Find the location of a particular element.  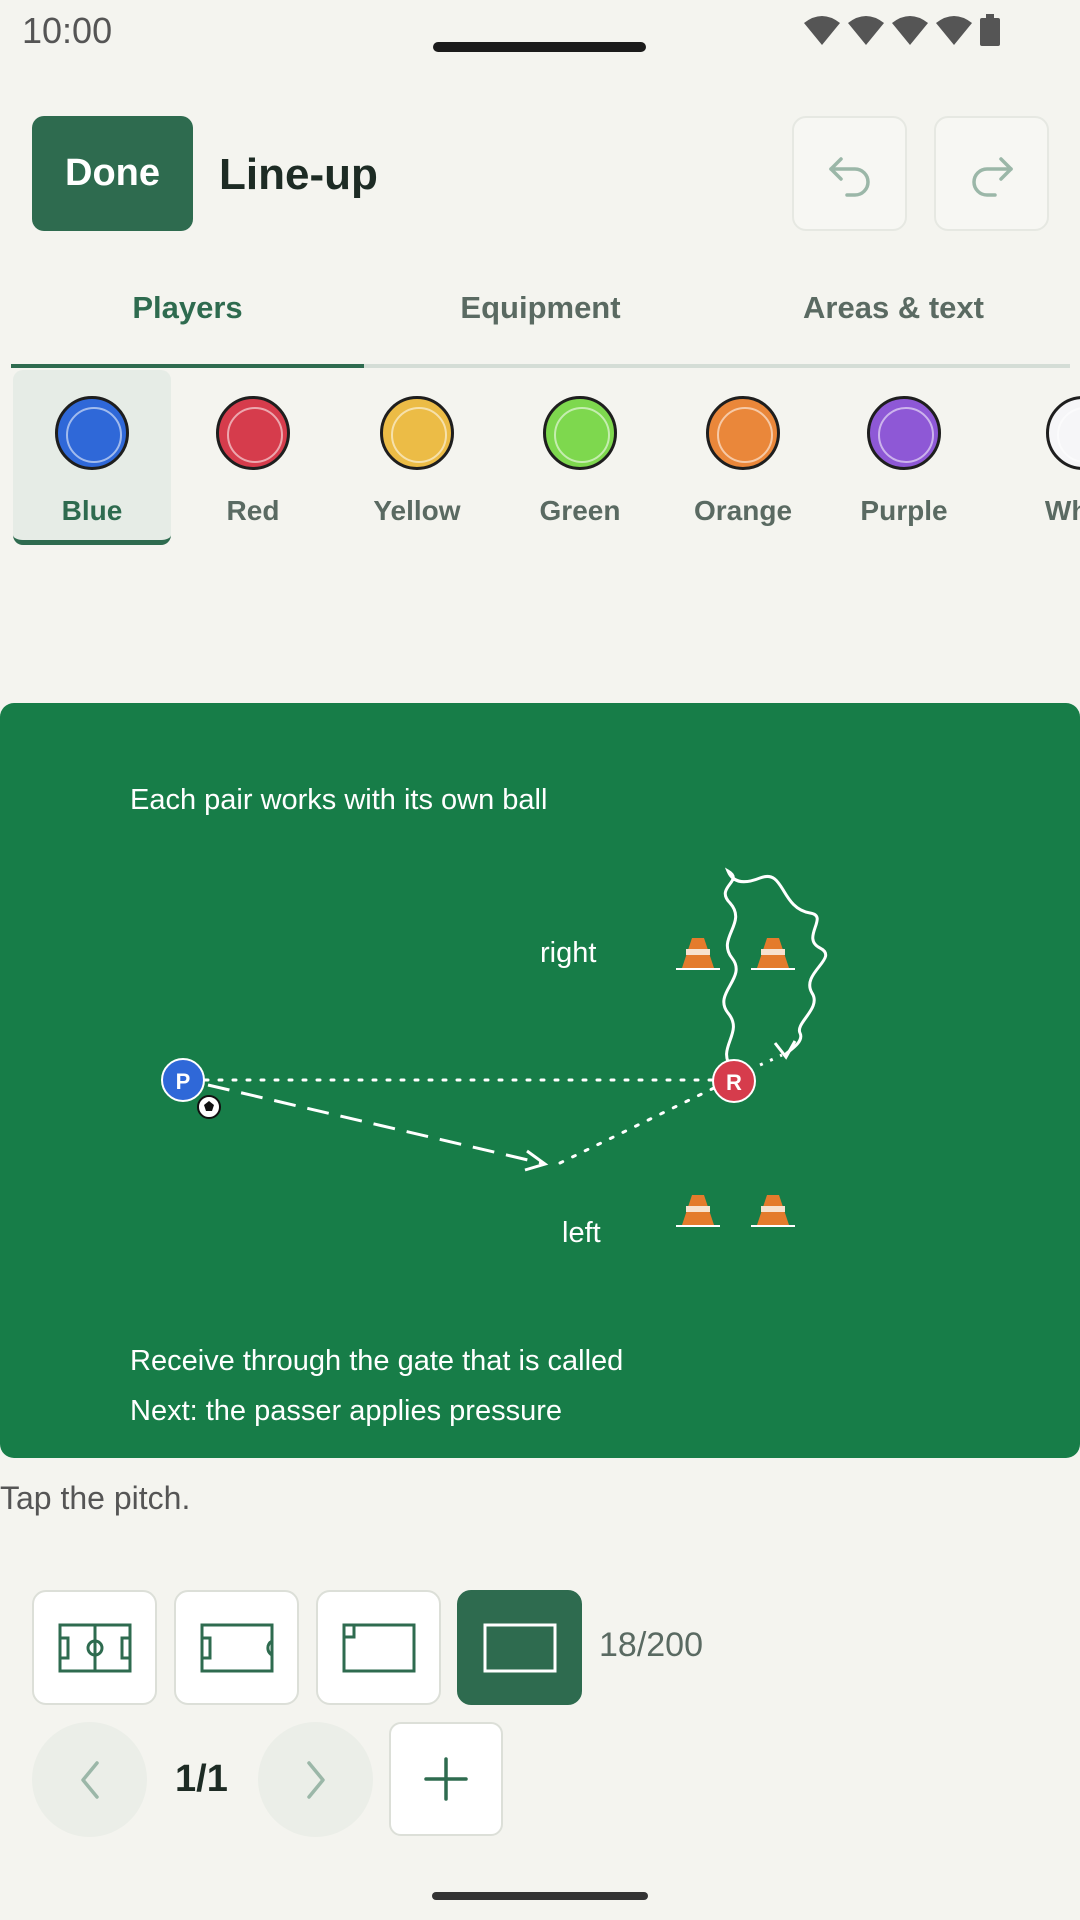

corner-pitch-icon is located at coordinates (378, 1647).